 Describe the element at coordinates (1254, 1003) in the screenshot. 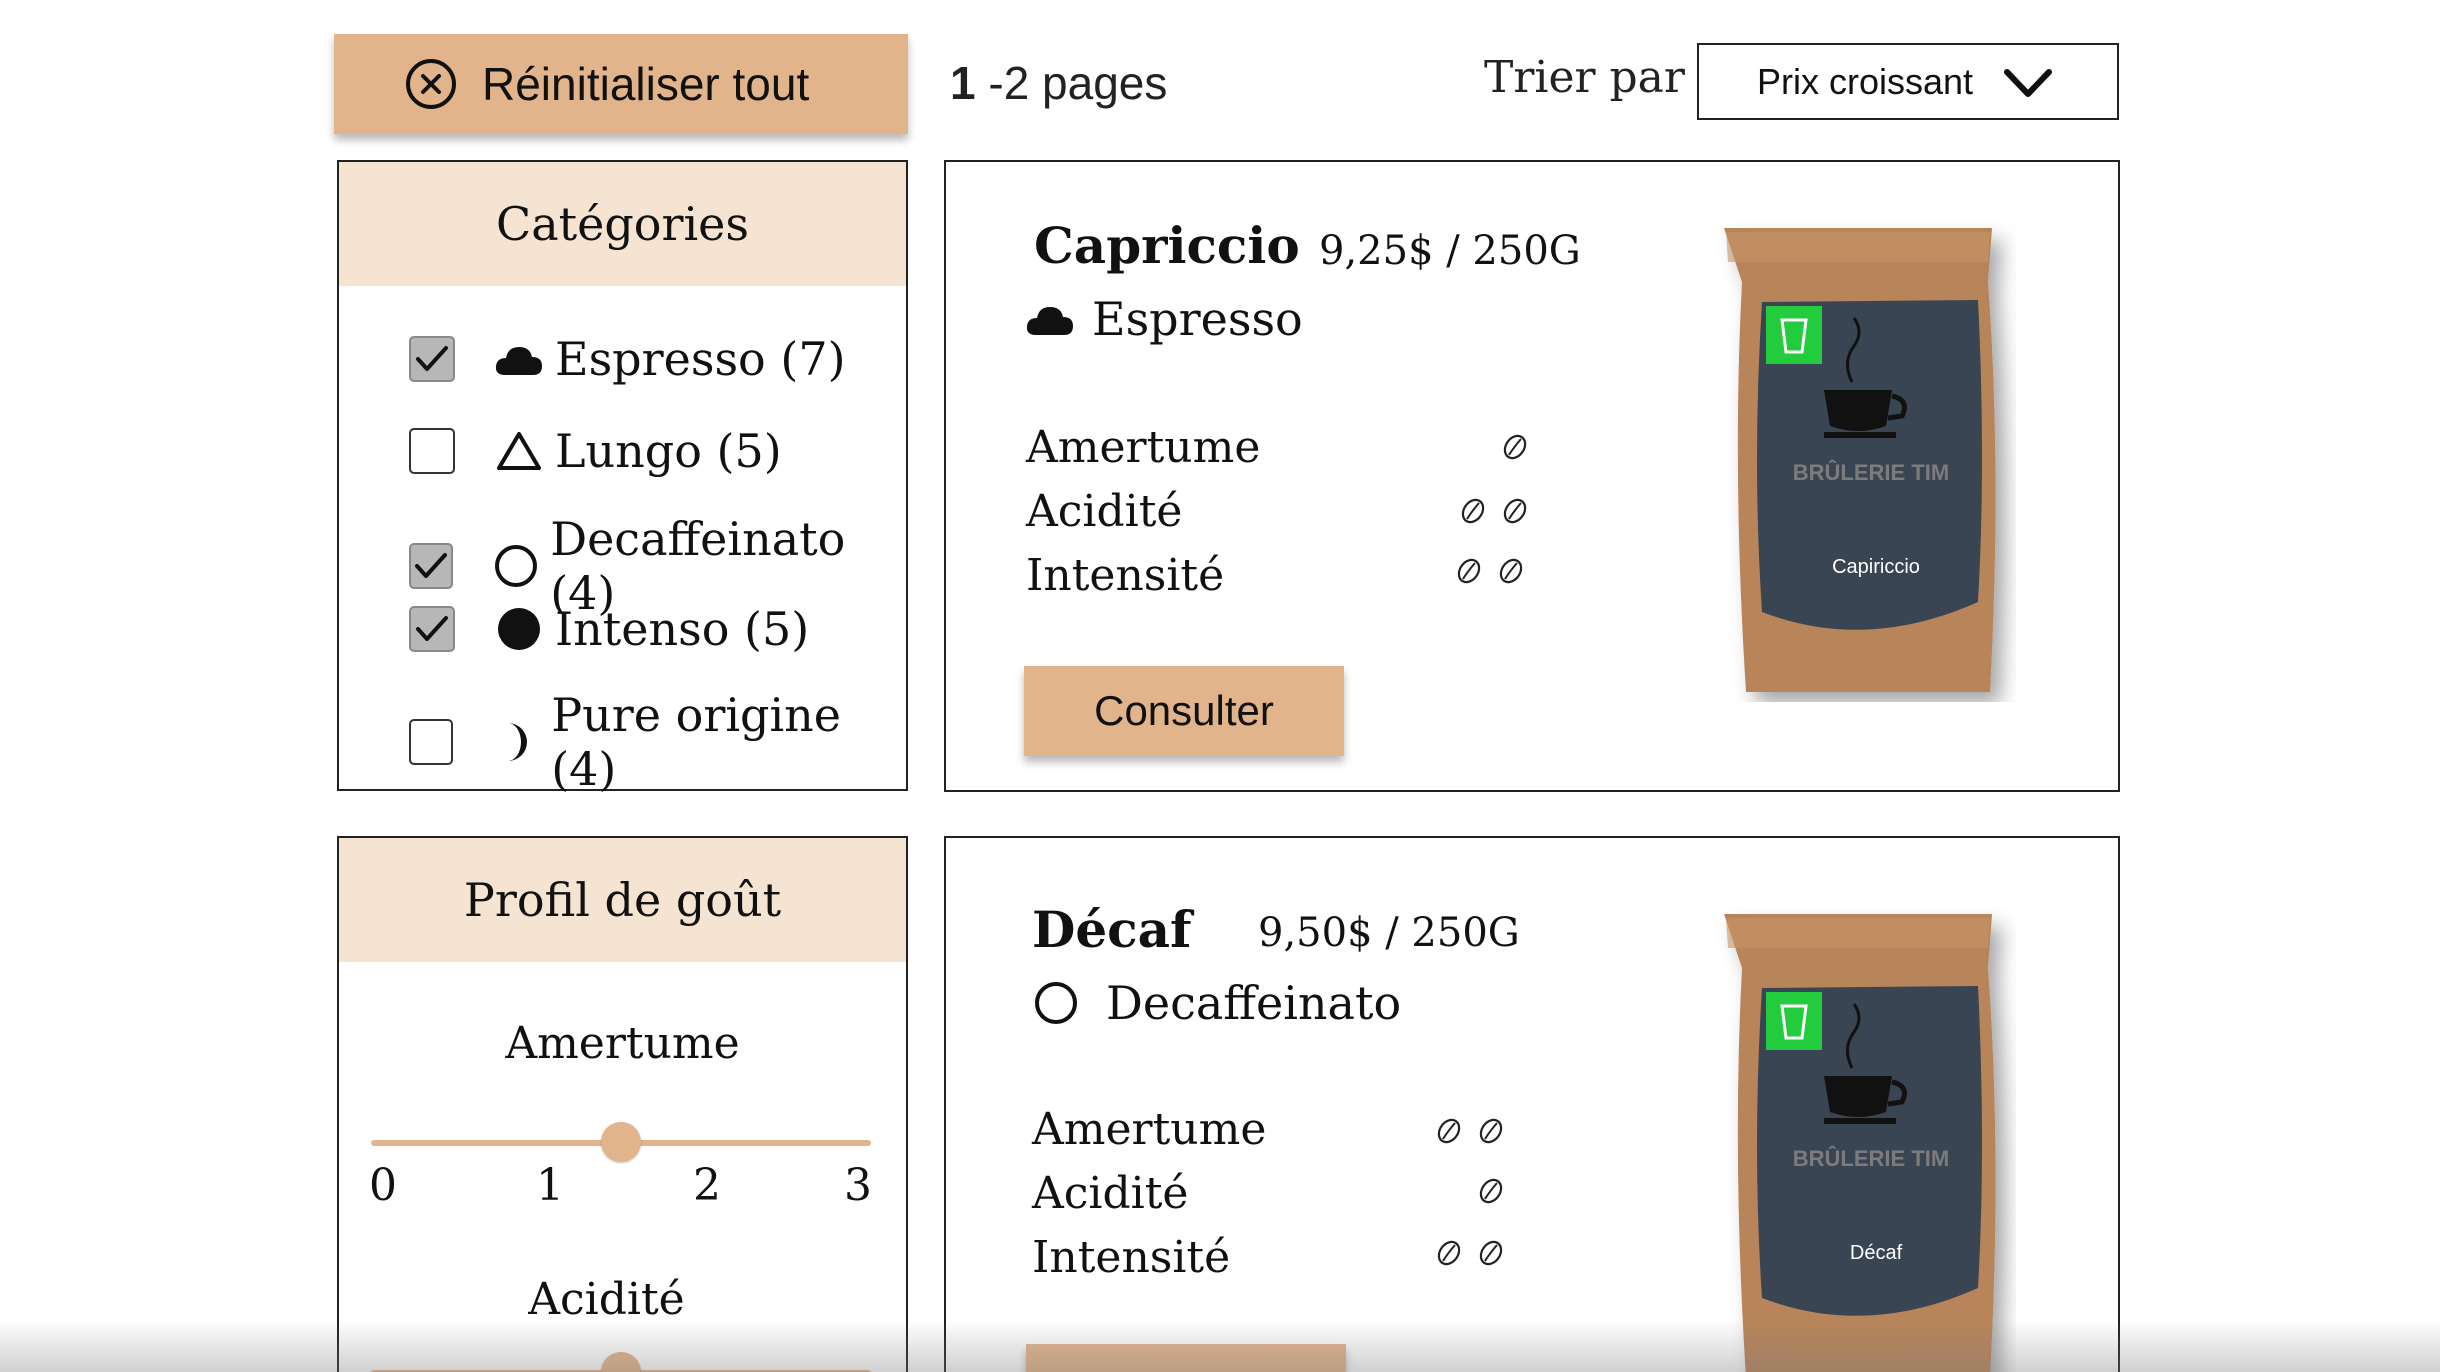

I see `product-category-label: Decaffeinato` at that location.